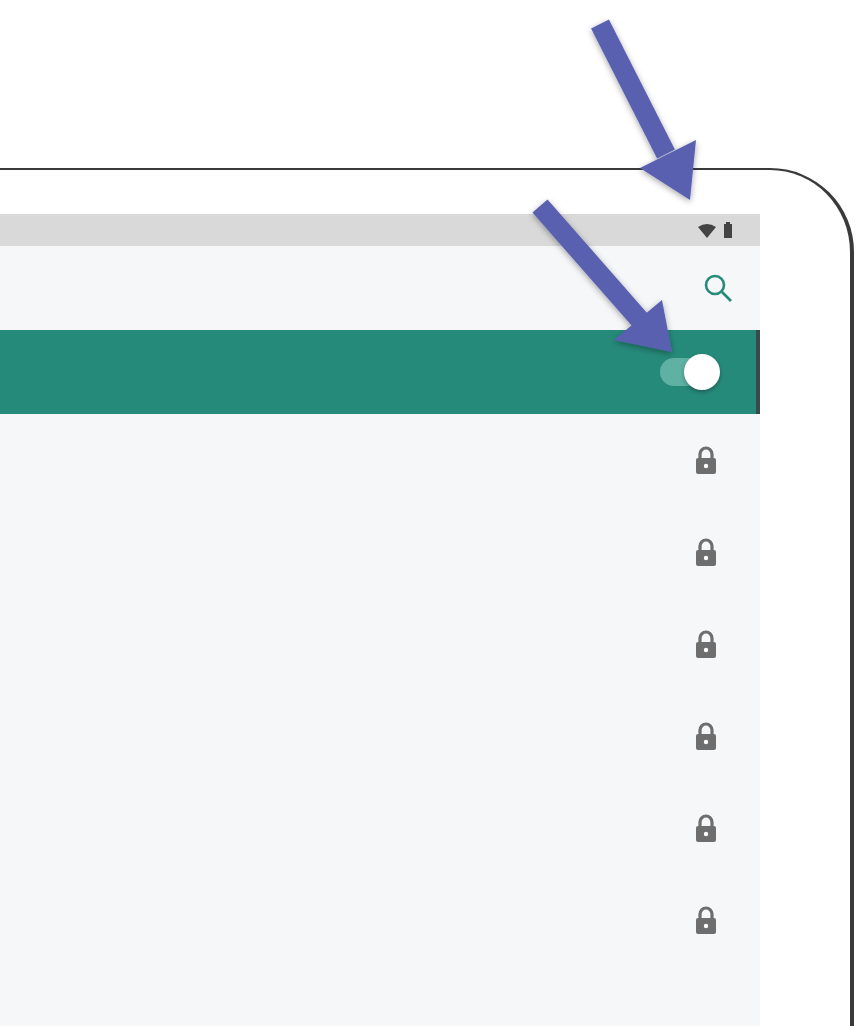 This screenshot has width=860, height=1026. Describe the element at coordinates (688, 372) in the screenshot. I see `toggle-switch` at that location.